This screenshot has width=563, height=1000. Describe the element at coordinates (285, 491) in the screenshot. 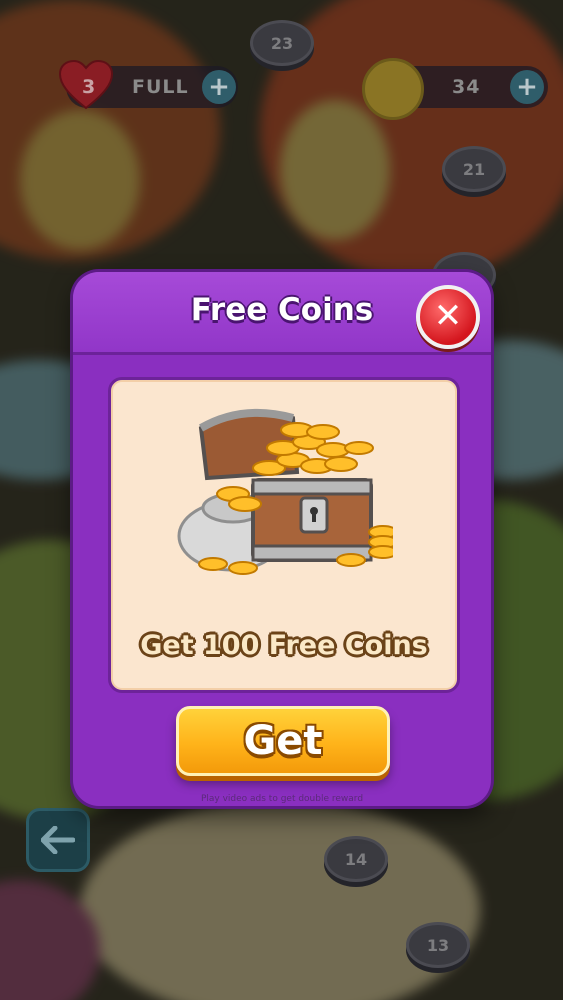

I see `treasure-chest-icon` at that location.